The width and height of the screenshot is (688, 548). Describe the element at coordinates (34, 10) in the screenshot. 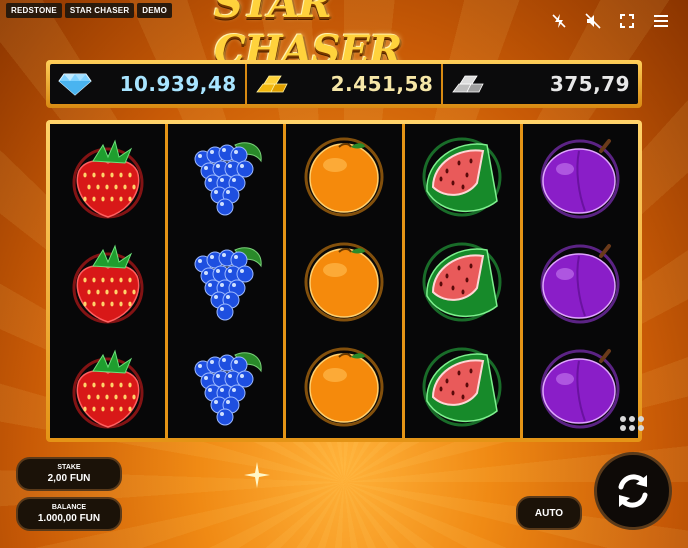

I see `tag-provider: REDSTONE` at that location.